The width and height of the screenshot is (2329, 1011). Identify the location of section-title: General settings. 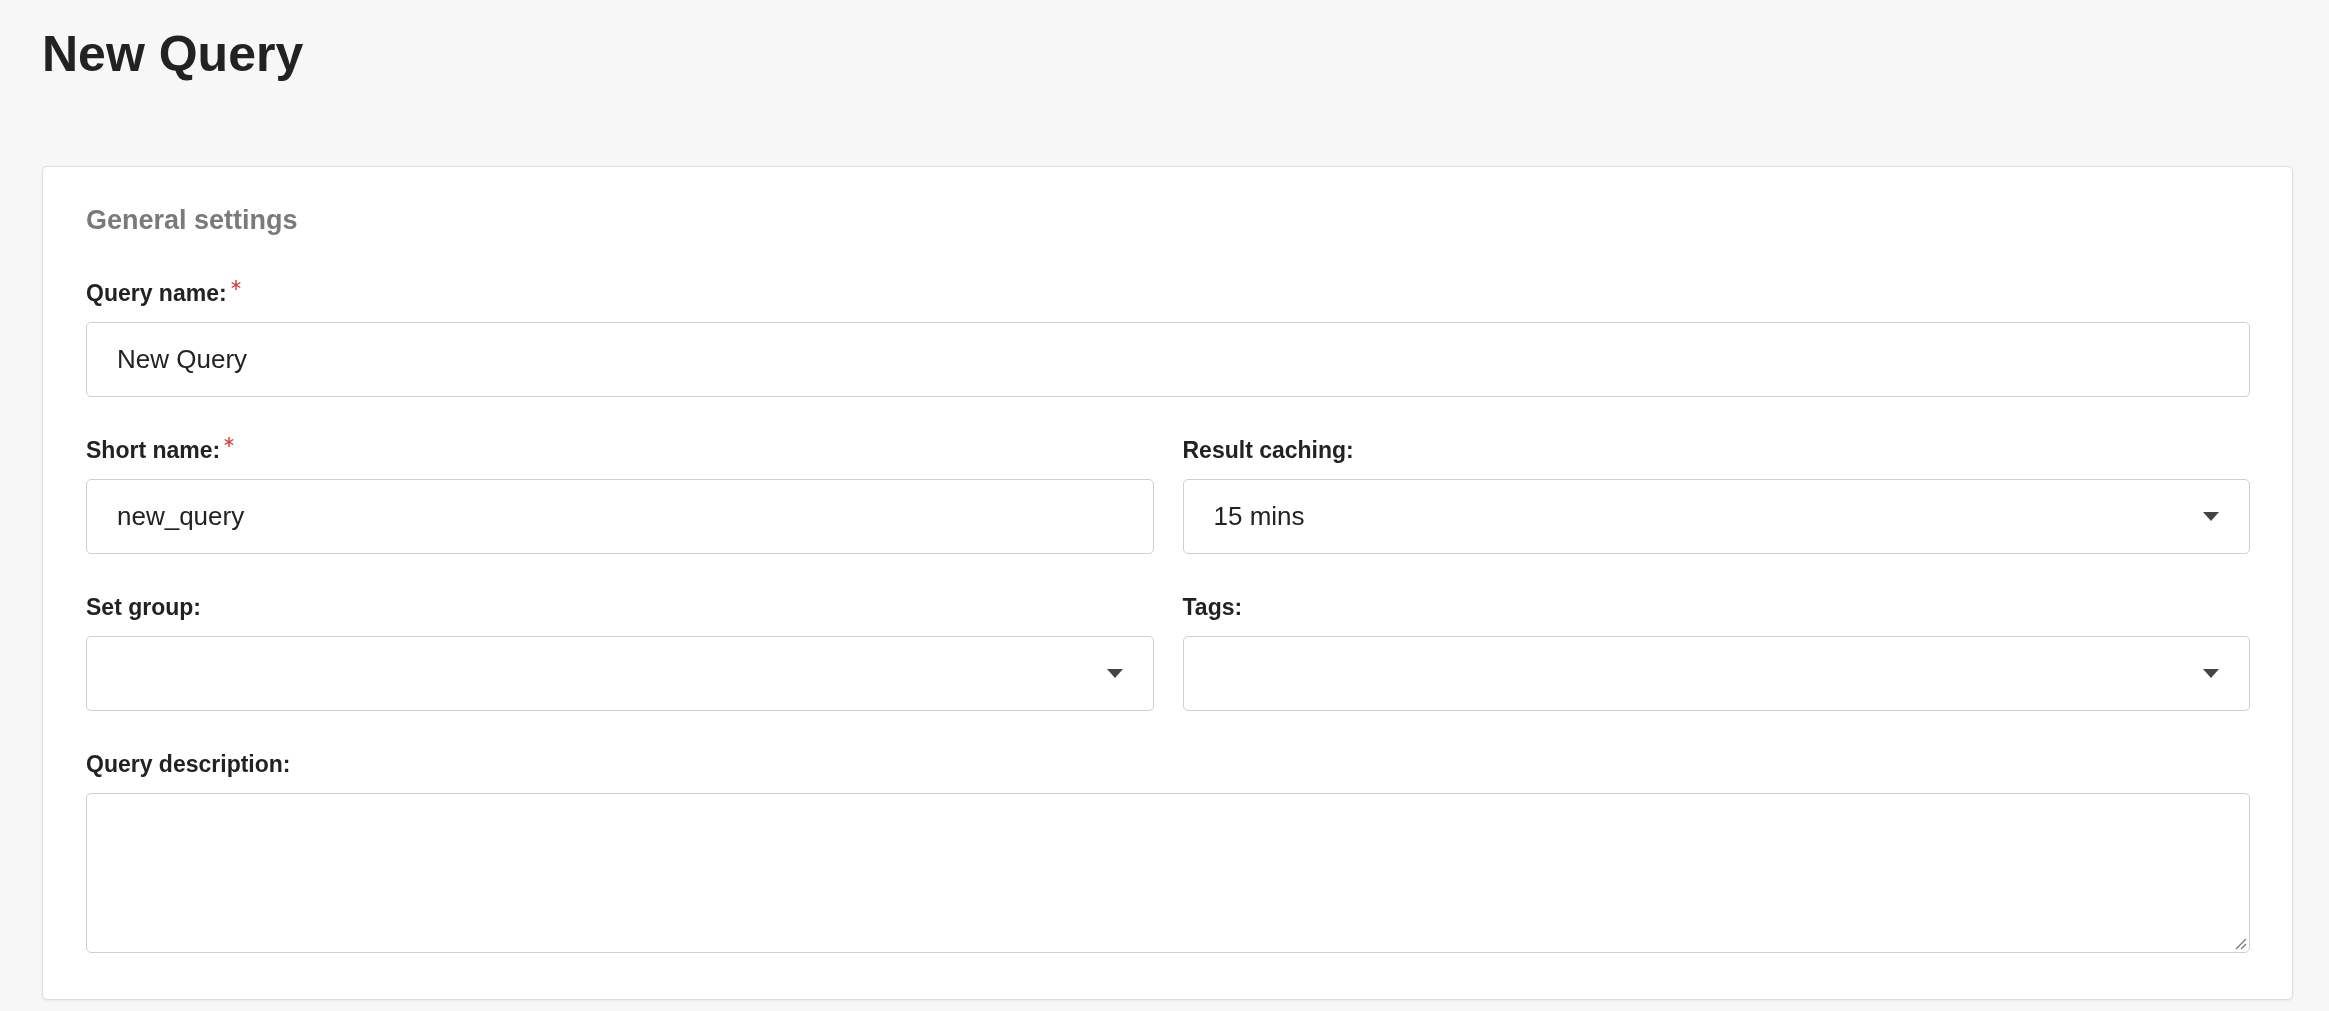
(192, 220).